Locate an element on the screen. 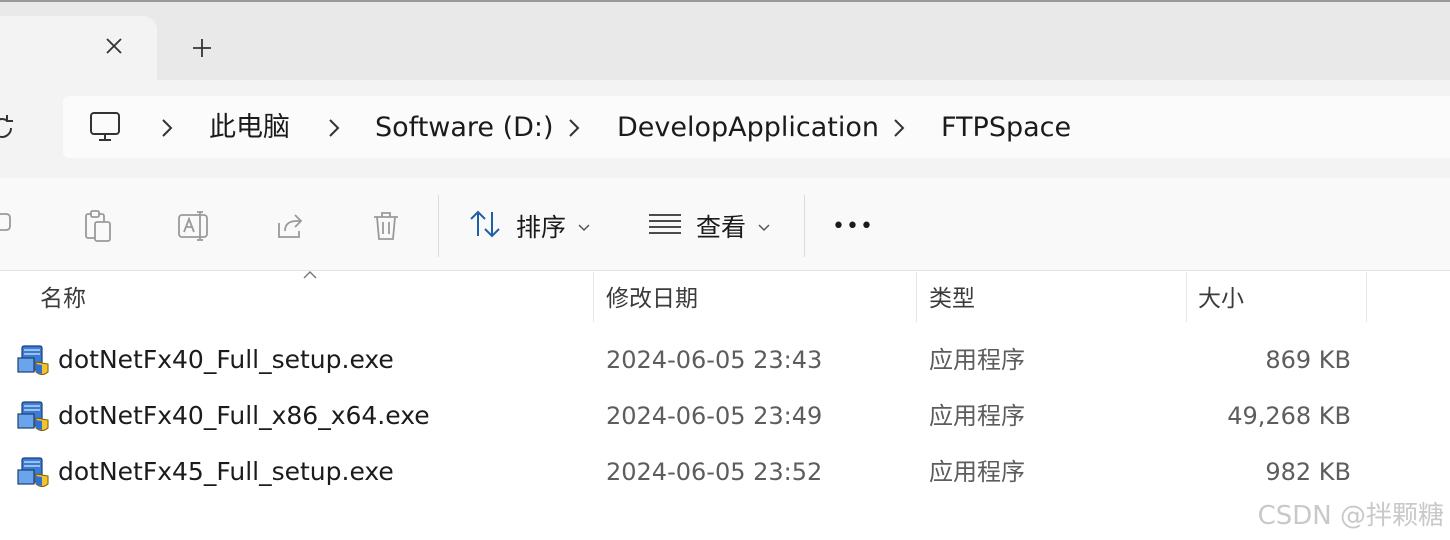  new-item-icon is located at coordinates (12, 226).